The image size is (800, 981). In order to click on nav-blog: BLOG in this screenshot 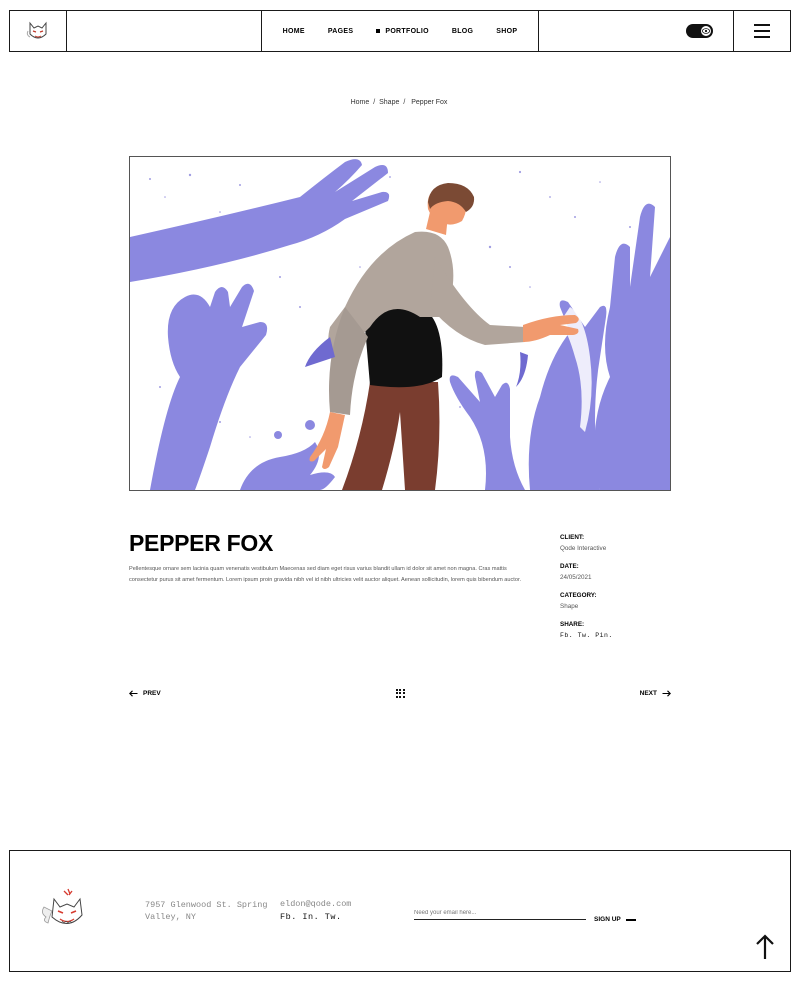, I will do `click(462, 31)`.